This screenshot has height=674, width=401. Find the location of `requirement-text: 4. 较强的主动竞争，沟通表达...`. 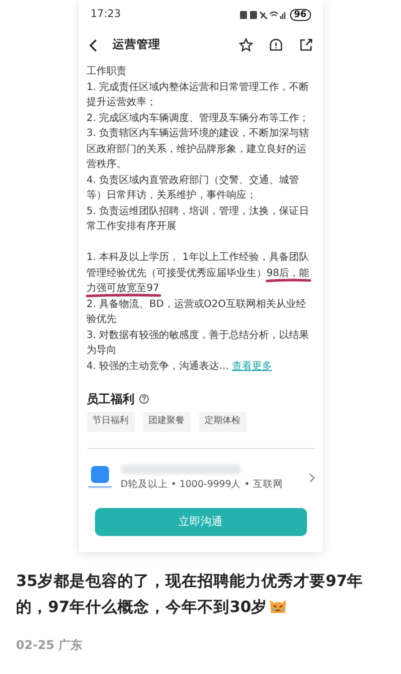

requirement-text: 4. 较强的主动竞争，沟通表达... is located at coordinates (157, 366).